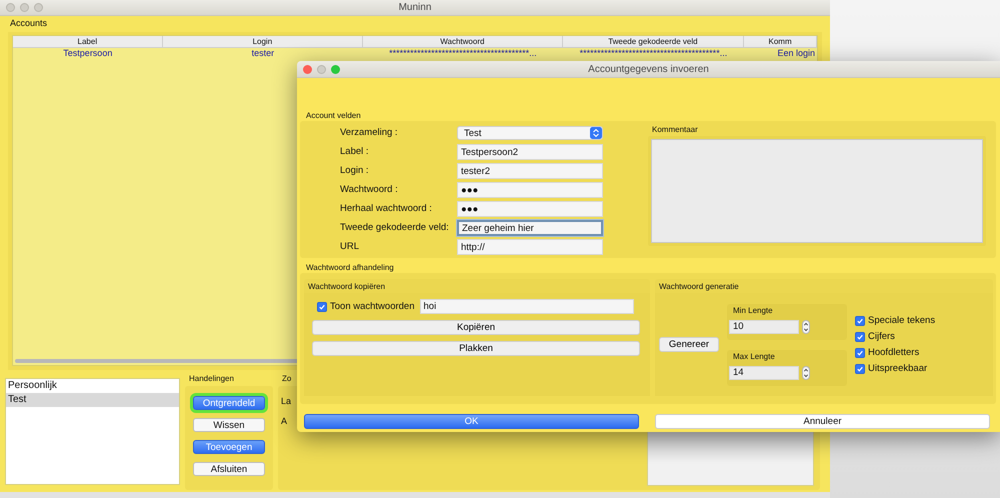 This screenshot has height=498, width=1000. I want to click on group-title: Handelingen, so click(211, 379).